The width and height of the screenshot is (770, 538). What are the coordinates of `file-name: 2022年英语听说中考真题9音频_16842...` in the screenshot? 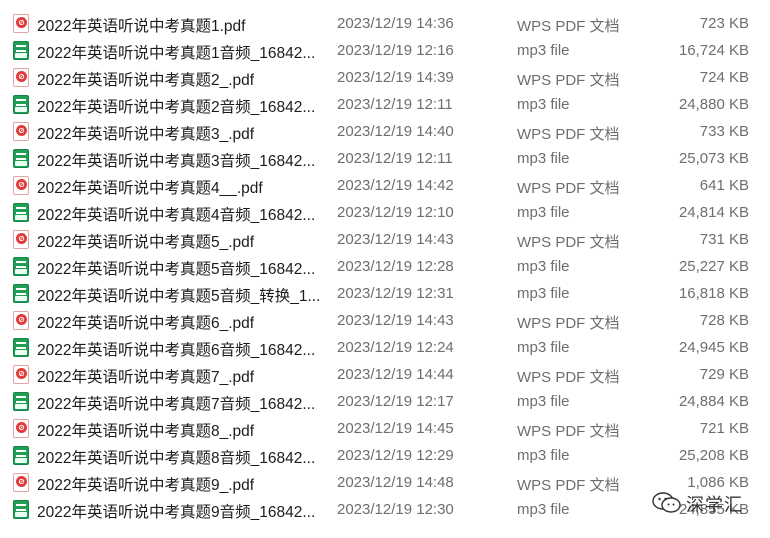 It's located at (176, 512).